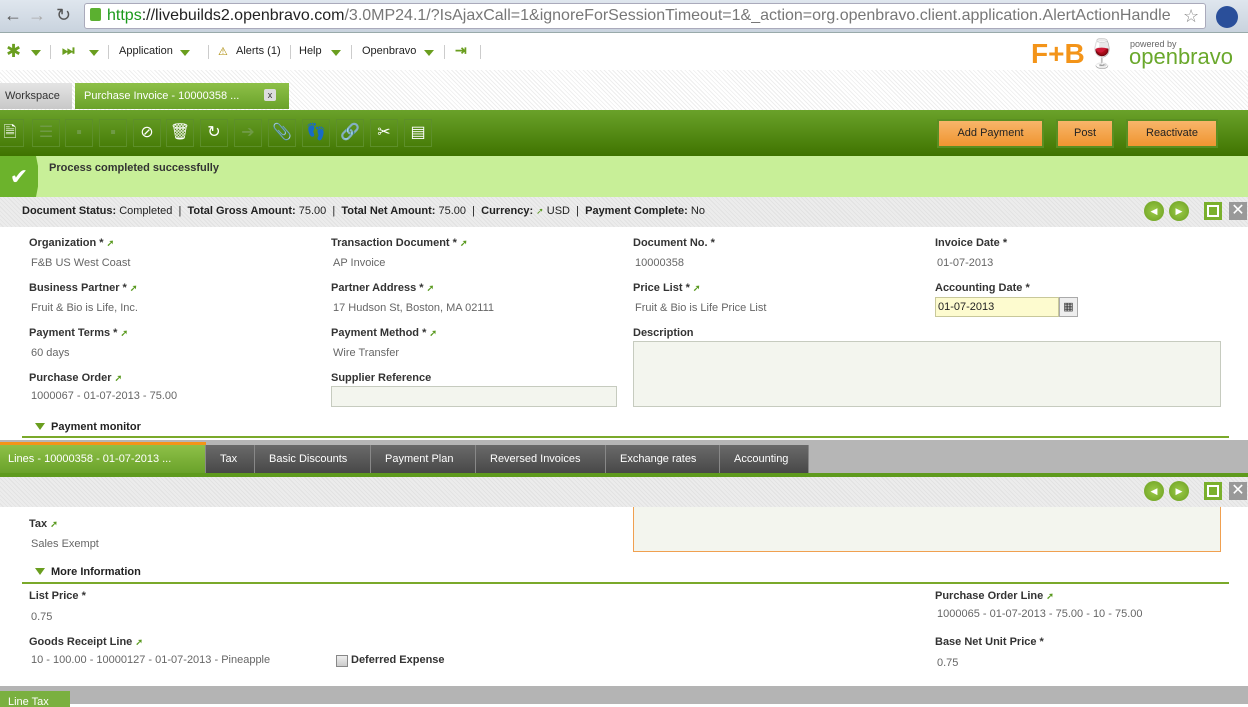  What do you see at coordinates (88, 572) in the screenshot?
I see `more-information-section: More Information` at bounding box center [88, 572].